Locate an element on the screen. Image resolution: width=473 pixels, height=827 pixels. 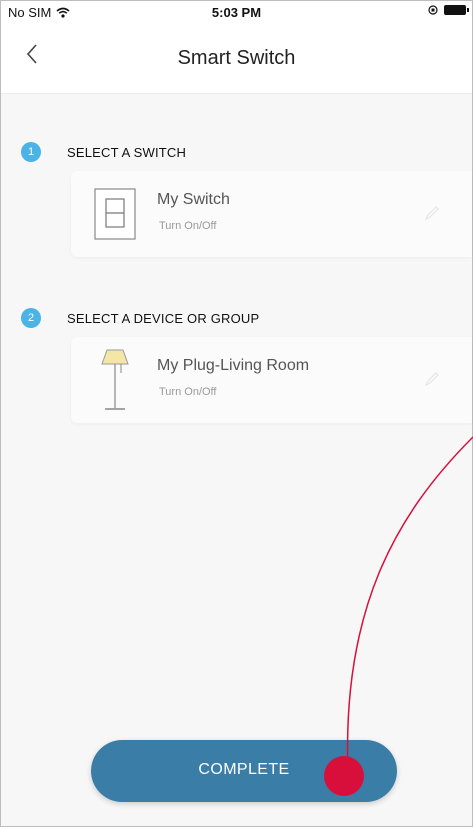
device-card: My Plug-Living Room Turn On/Off is located at coordinates (271, 380).